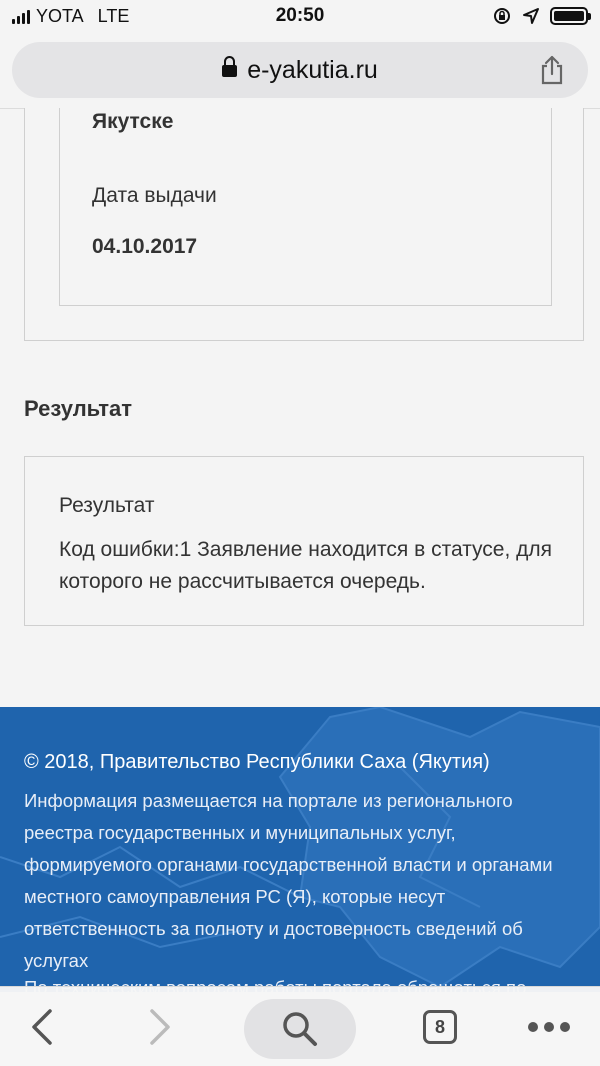  What do you see at coordinates (300, 17) in the screenshot?
I see `status-bar: YOTA LTE 20:50` at bounding box center [300, 17].